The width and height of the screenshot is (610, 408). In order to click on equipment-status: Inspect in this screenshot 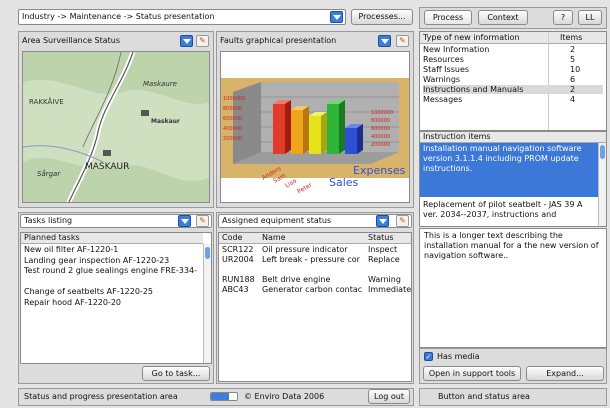, I will do `click(382, 249)`.